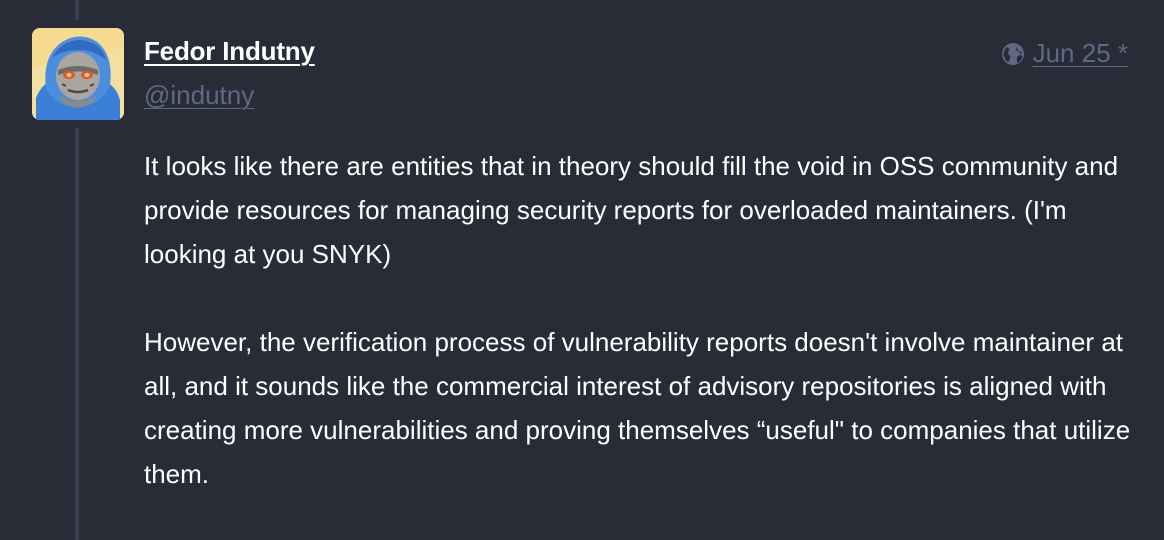 The width and height of the screenshot is (1164, 540). What do you see at coordinates (77, 334) in the screenshot?
I see `thread-line-bottom` at bounding box center [77, 334].